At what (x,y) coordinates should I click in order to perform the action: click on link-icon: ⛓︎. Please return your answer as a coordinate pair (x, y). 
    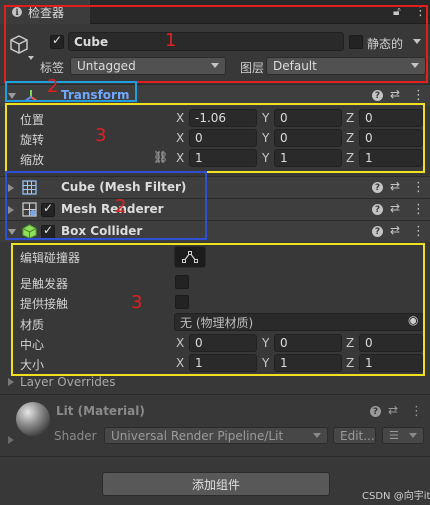
    Looking at the image, I should click on (160, 157).